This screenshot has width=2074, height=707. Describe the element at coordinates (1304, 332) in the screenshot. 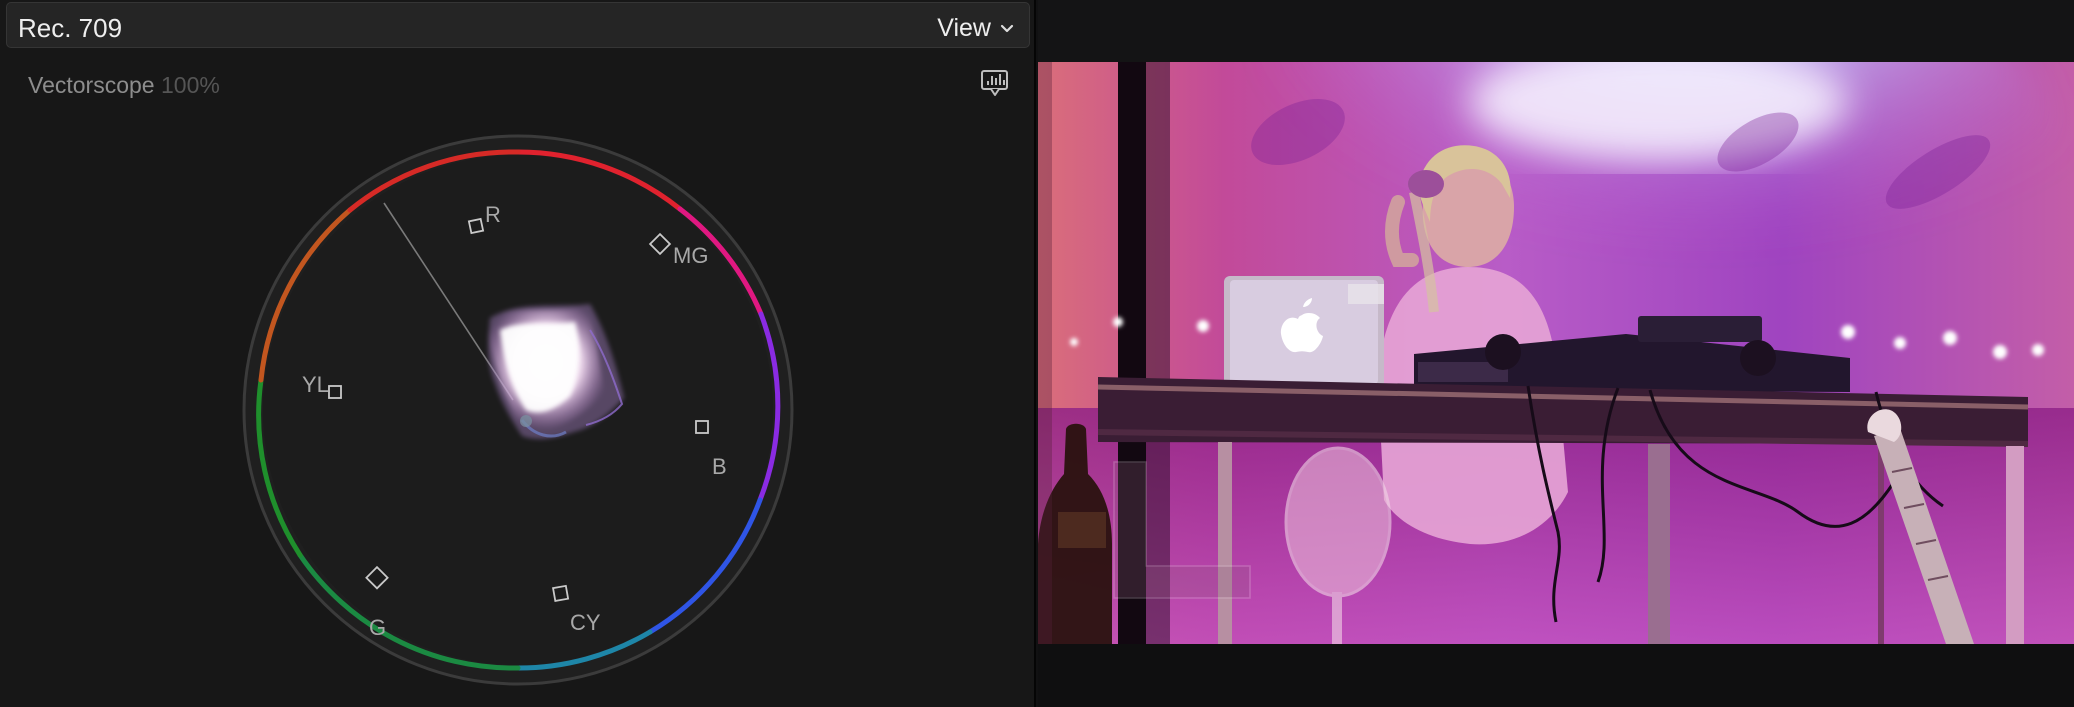

I see `laptop` at that location.